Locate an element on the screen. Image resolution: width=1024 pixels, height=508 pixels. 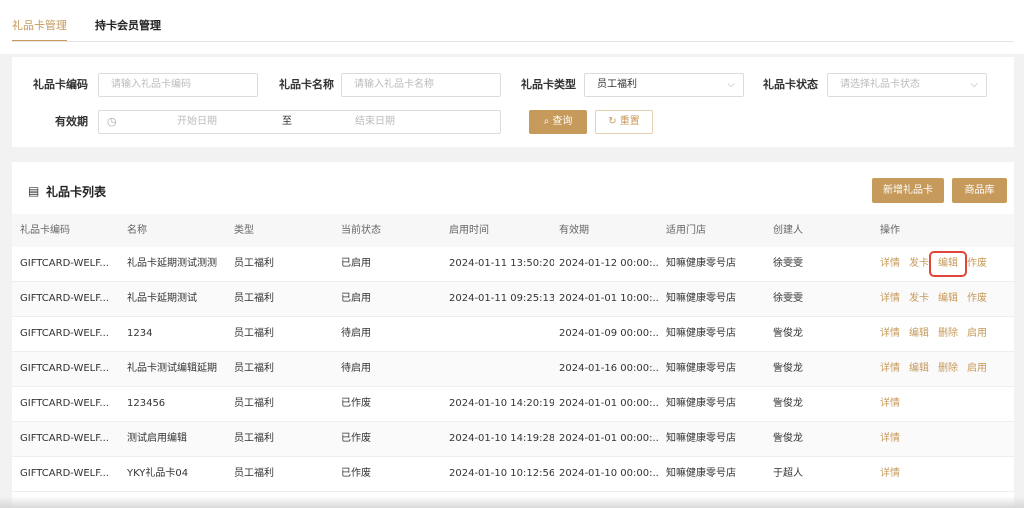
cell-name: 123456 is located at coordinates (146, 403).